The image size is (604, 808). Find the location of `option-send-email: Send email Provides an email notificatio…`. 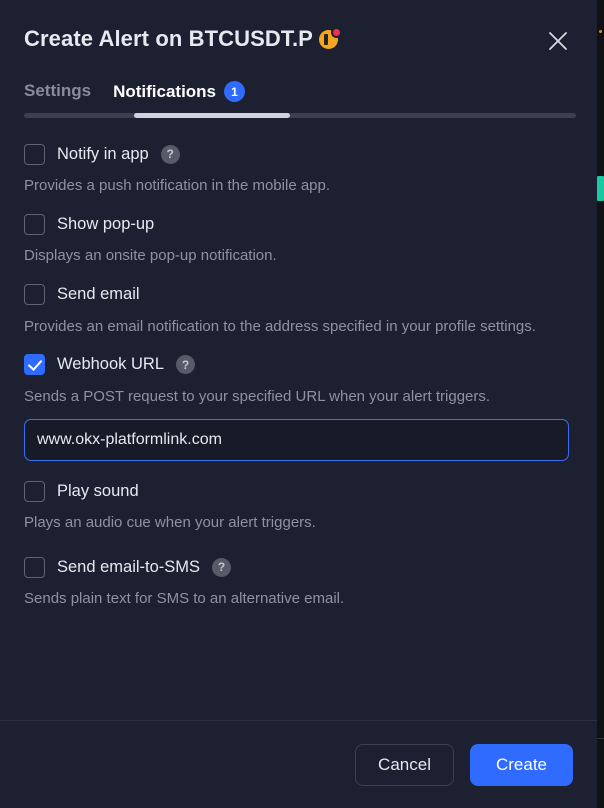

option-send-email: Send email Provides an email notificatio… is located at coordinates (298, 310).